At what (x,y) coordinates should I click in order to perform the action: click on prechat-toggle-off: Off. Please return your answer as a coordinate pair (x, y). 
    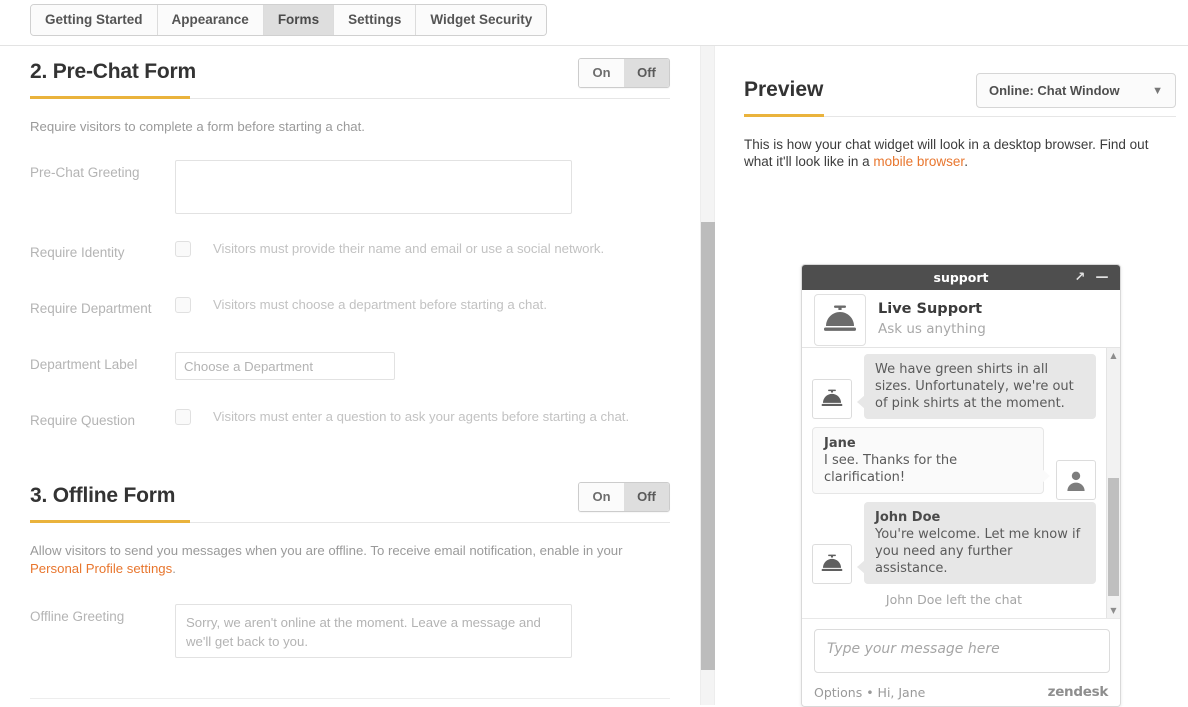
    Looking at the image, I should click on (646, 73).